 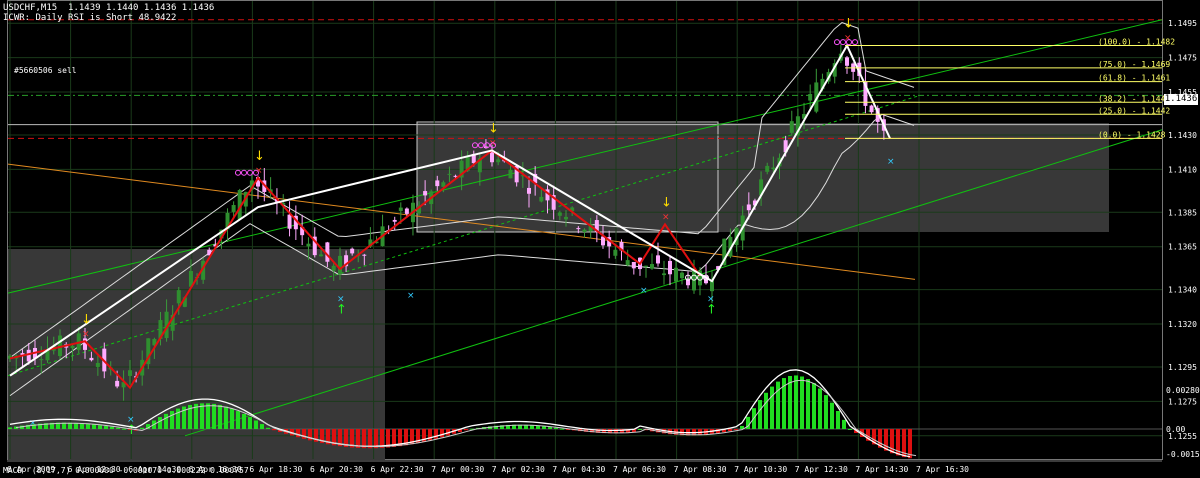 I want to click on macd-axis-label: 0.002803, so click(x=1183, y=390).